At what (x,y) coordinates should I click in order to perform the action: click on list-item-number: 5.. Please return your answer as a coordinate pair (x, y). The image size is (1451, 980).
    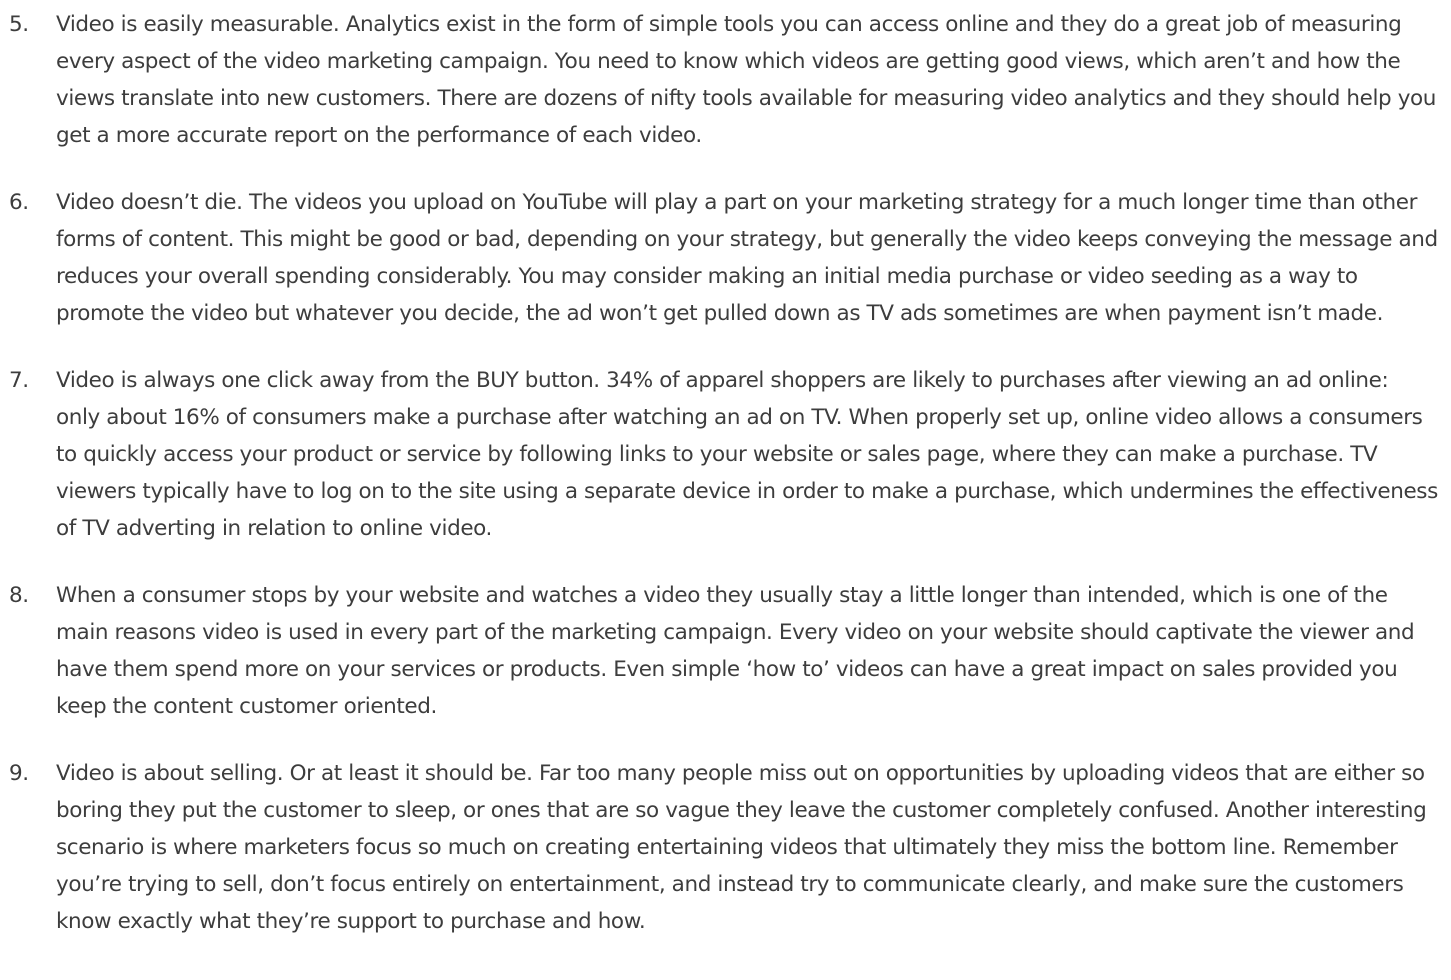
    Looking at the image, I should click on (19, 24).